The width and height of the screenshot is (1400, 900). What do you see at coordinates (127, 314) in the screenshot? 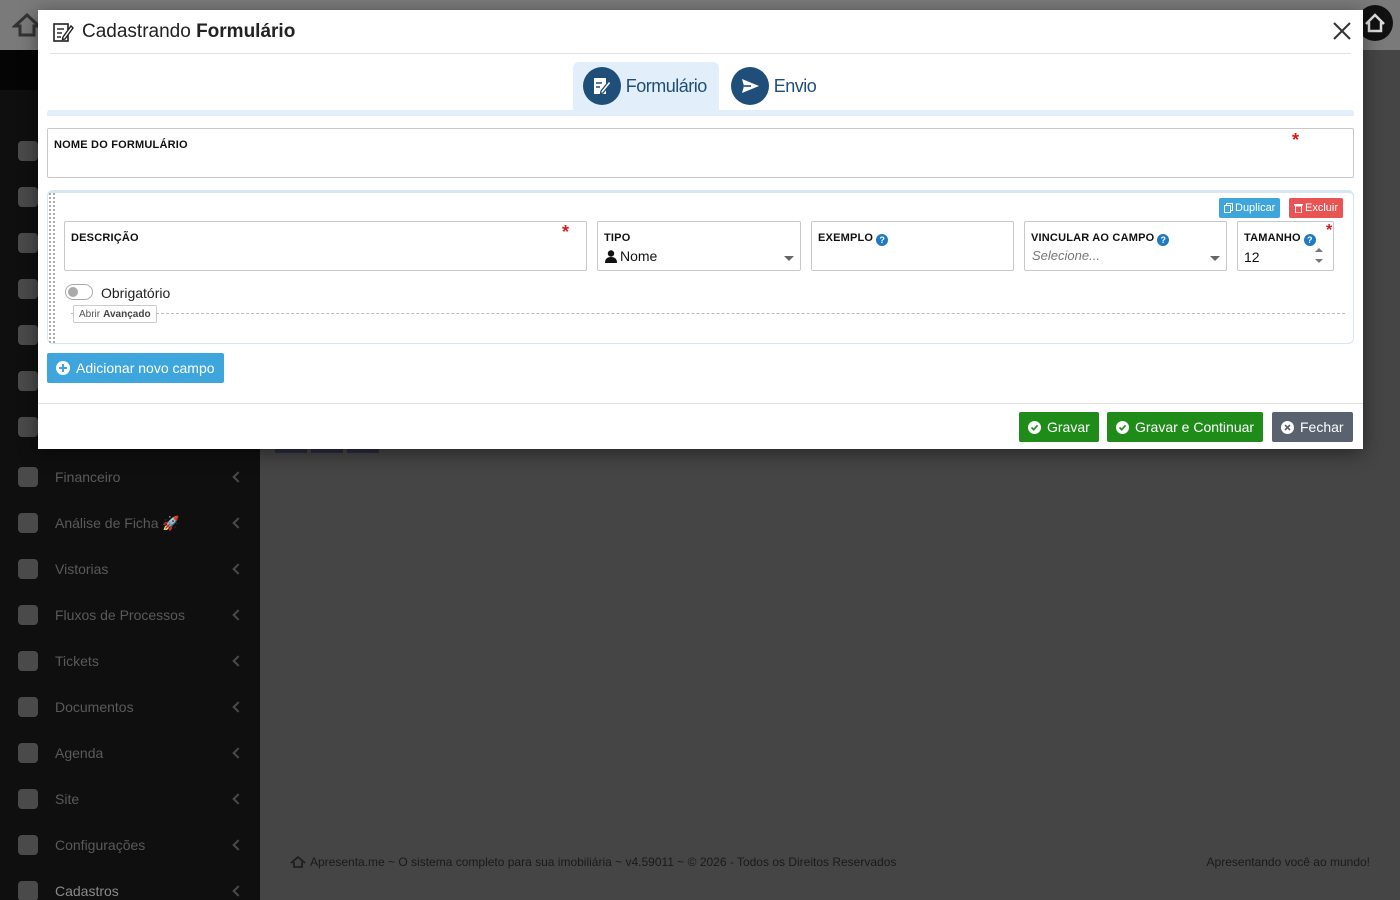
I see `advanced-bold: Avançado` at bounding box center [127, 314].